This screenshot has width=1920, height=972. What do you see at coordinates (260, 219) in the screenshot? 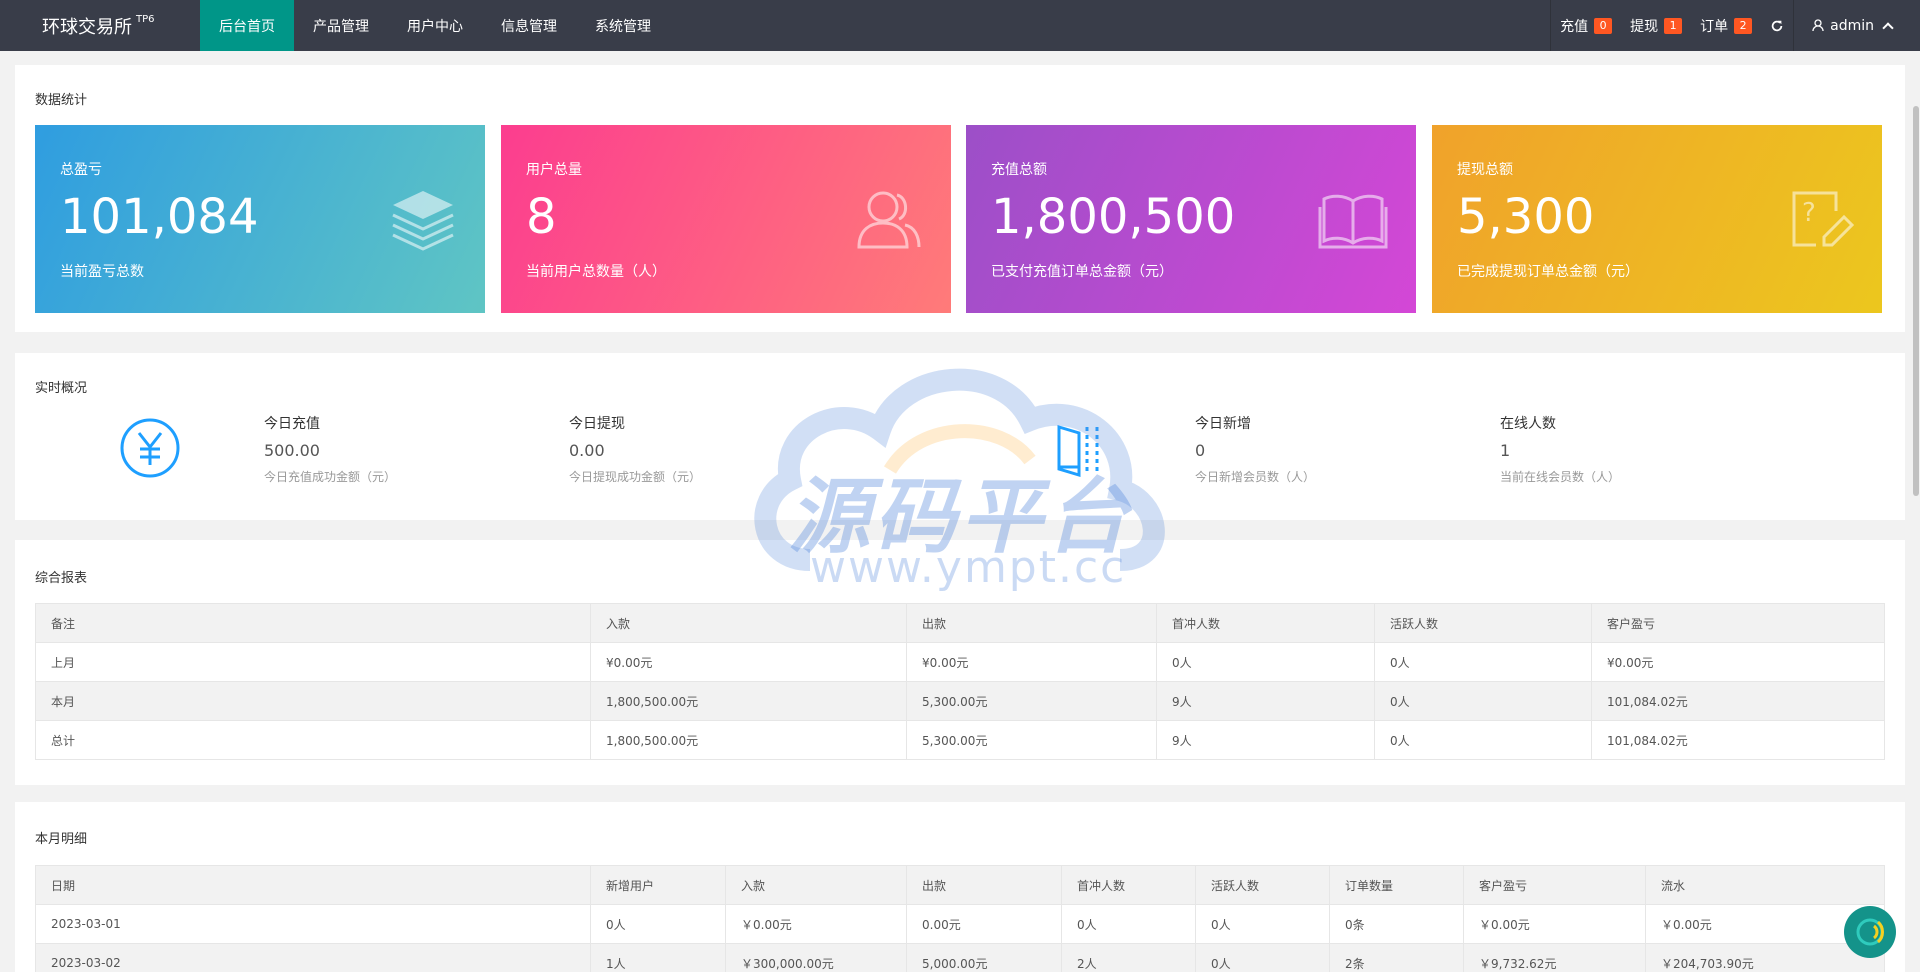
I see `stat-card-profit: 总盈亏 101,084 当前盈亏总数` at bounding box center [260, 219].